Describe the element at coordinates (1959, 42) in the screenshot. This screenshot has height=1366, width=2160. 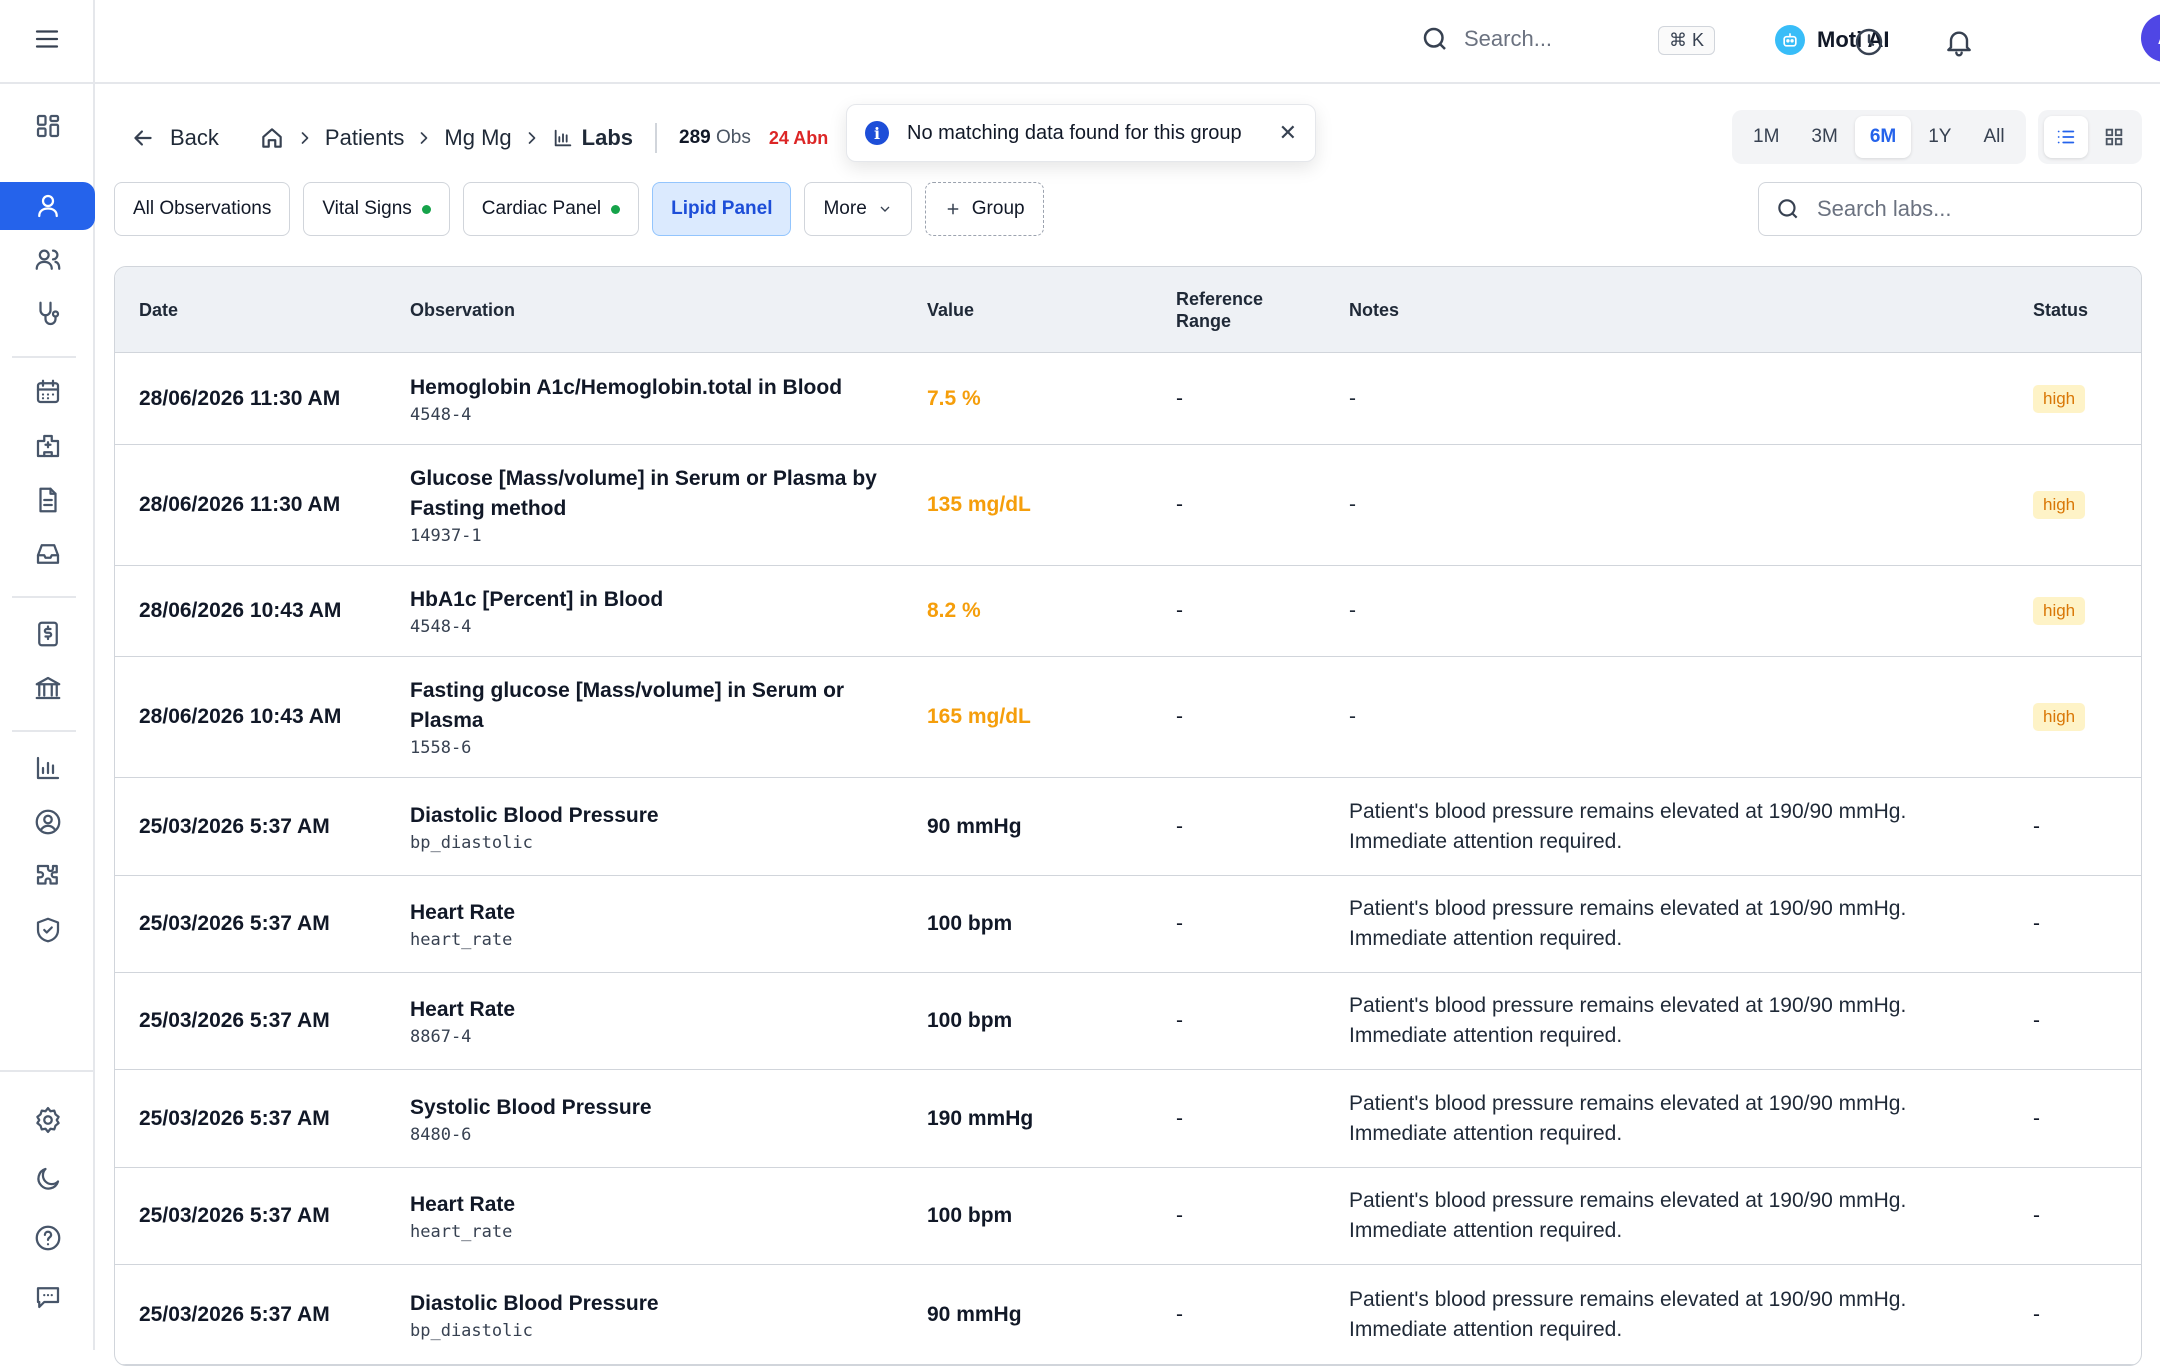
I see `bell-icon` at that location.